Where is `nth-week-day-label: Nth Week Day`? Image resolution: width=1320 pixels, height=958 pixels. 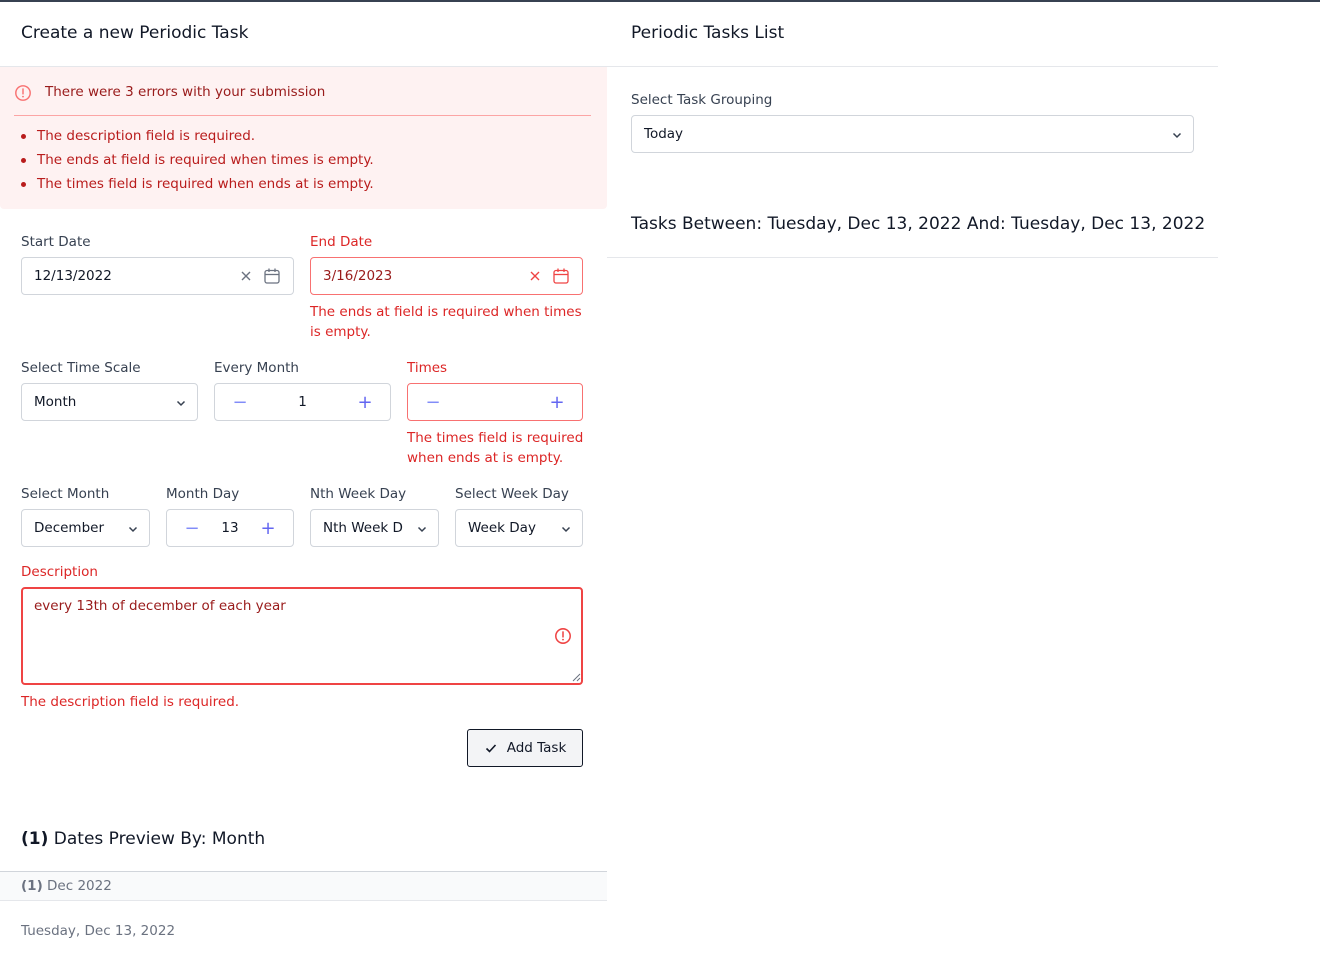 nth-week-day-label: Nth Week Day is located at coordinates (358, 494).